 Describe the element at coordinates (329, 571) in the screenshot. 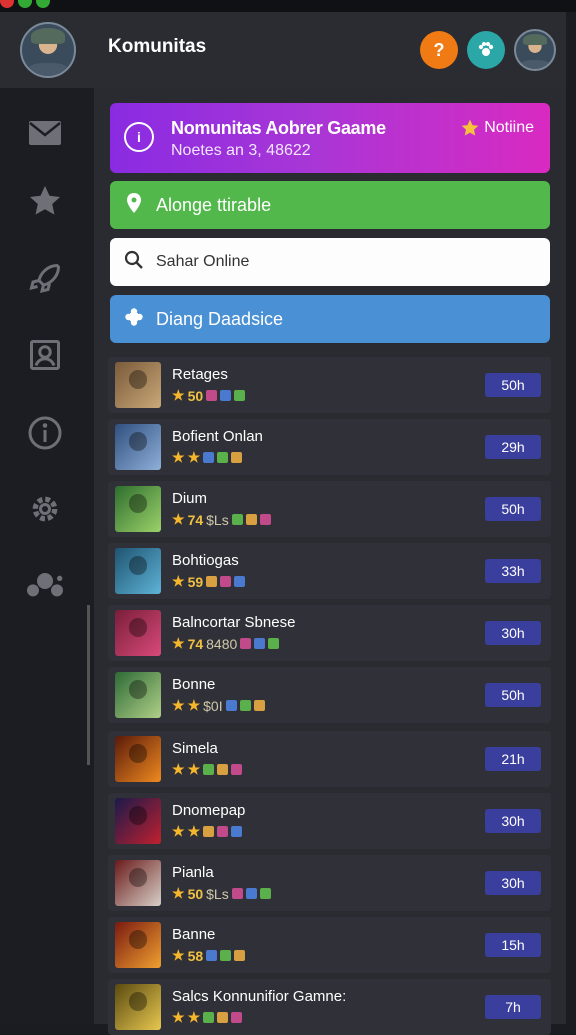

I see `game-row: Bohtiogas ★ 59 33h` at that location.